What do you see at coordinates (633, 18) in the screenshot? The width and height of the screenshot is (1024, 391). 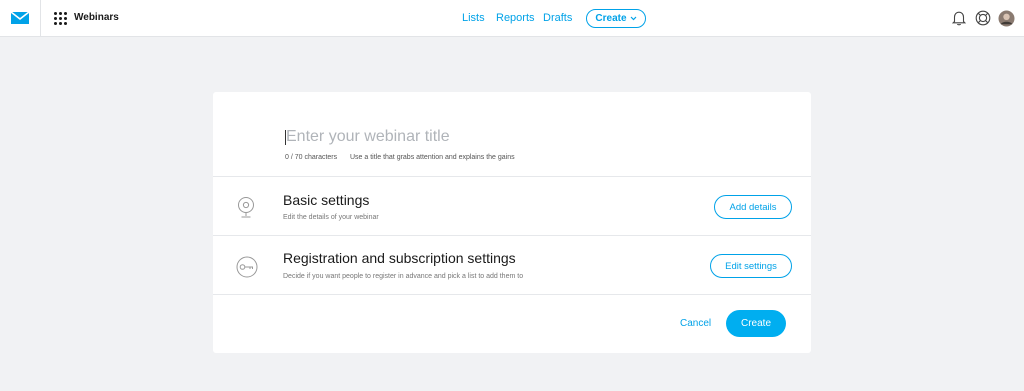 I see `chevron-down-icon` at bounding box center [633, 18].